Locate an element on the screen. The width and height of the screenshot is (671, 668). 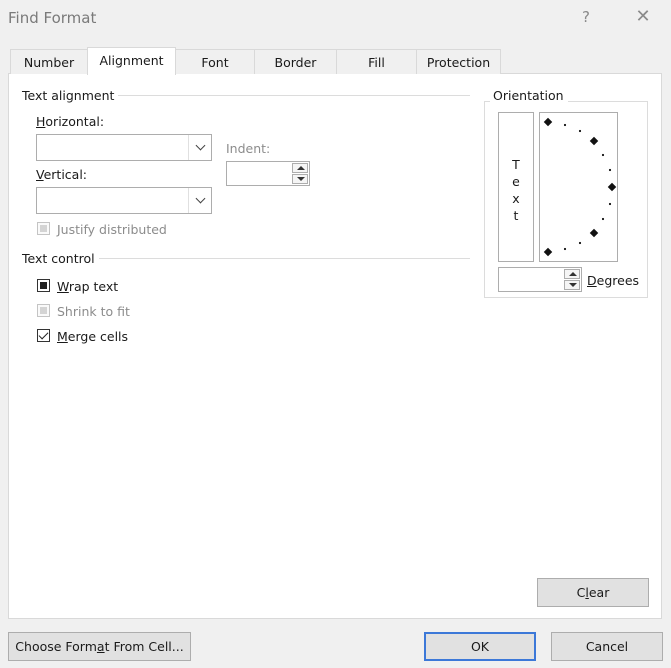
ok-button: OK is located at coordinates (480, 646).